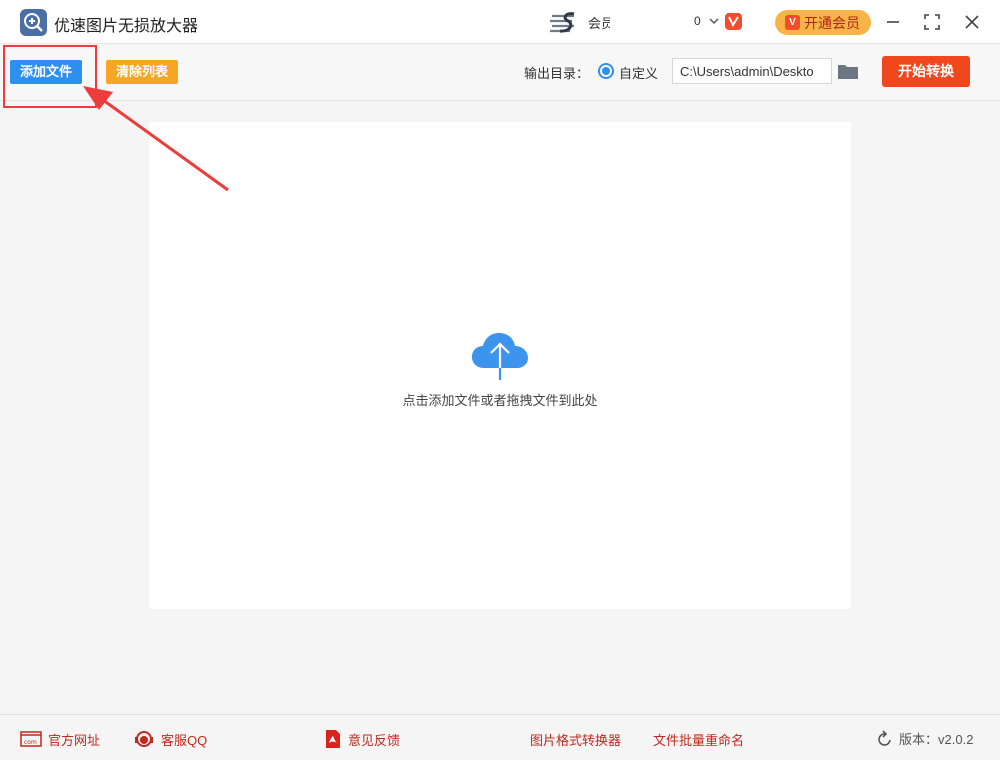 The image size is (1000, 760). I want to click on vip-mini-icon, so click(733, 21).